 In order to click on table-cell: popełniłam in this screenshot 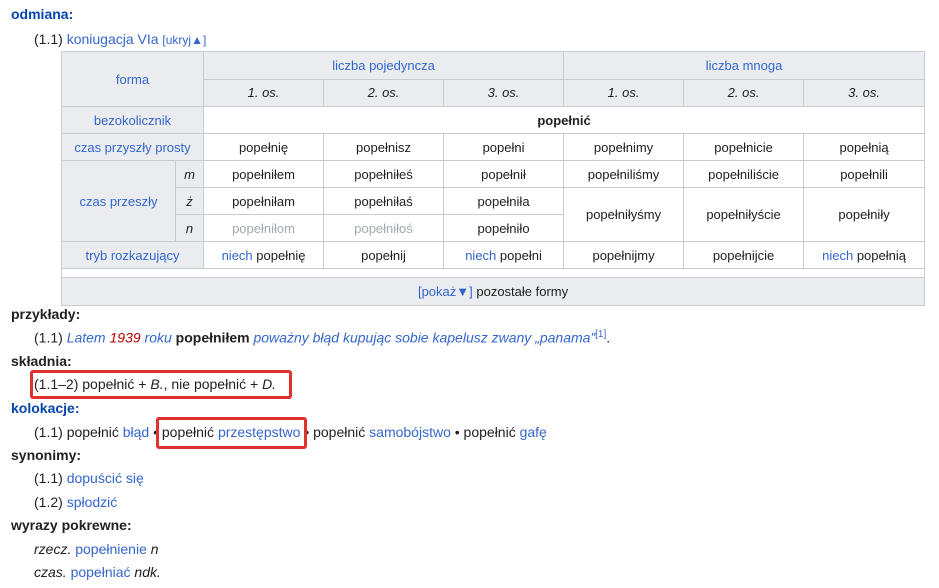, I will do `click(264, 201)`.